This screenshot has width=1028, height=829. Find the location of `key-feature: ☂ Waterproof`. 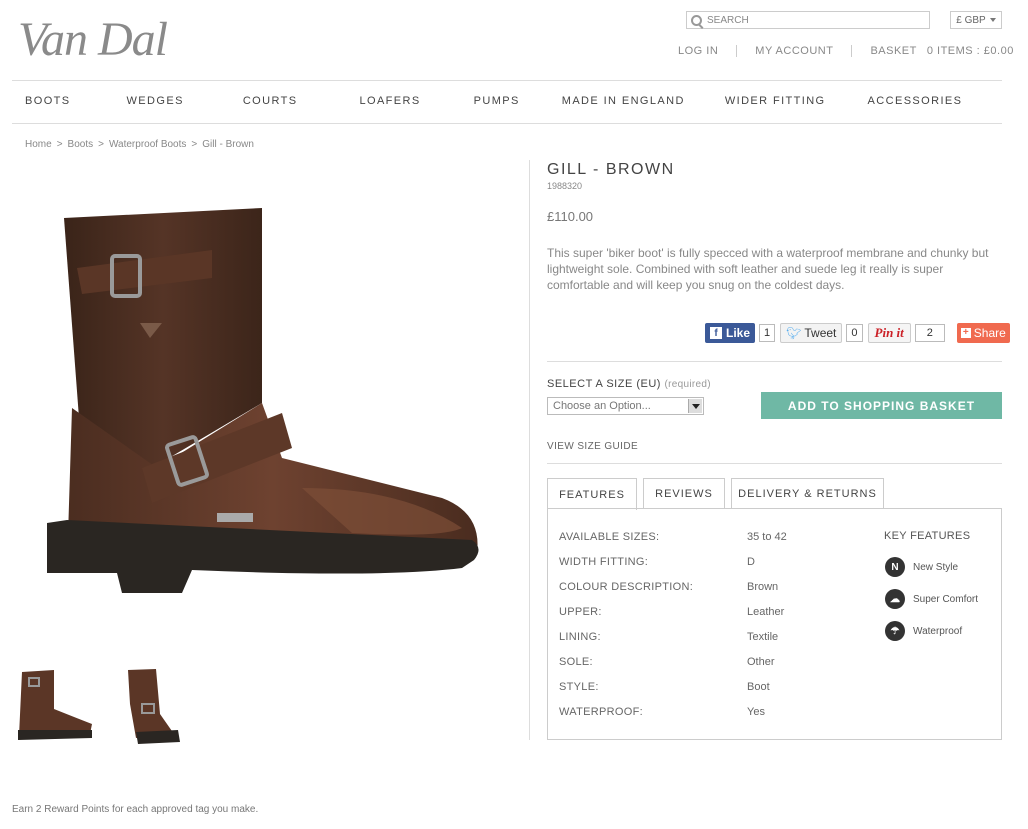

key-feature: ☂ Waterproof is located at coordinates (923, 631).